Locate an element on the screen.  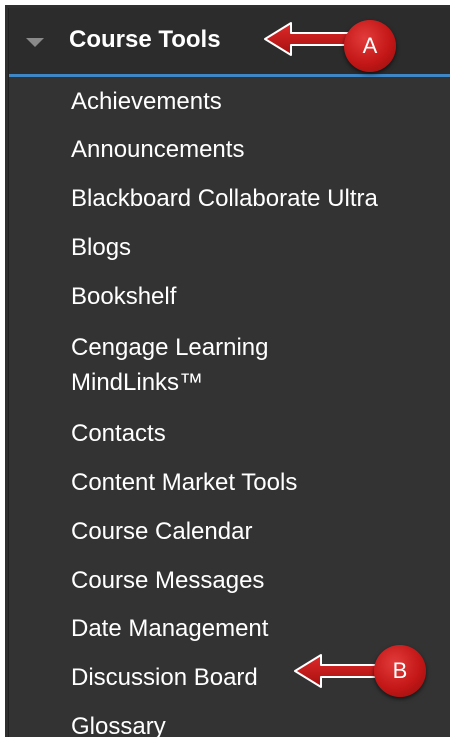
menu-item-blackboard-collaborate-ultra: Blackboard Collaborate Ultra is located at coordinates (224, 198).